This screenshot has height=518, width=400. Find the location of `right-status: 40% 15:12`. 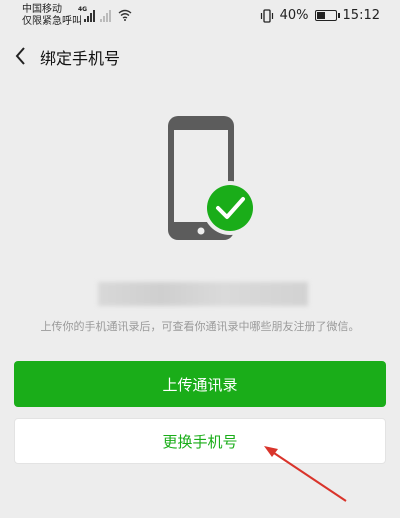

right-status: 40% 15:12 is located at coordinates (320, 15).